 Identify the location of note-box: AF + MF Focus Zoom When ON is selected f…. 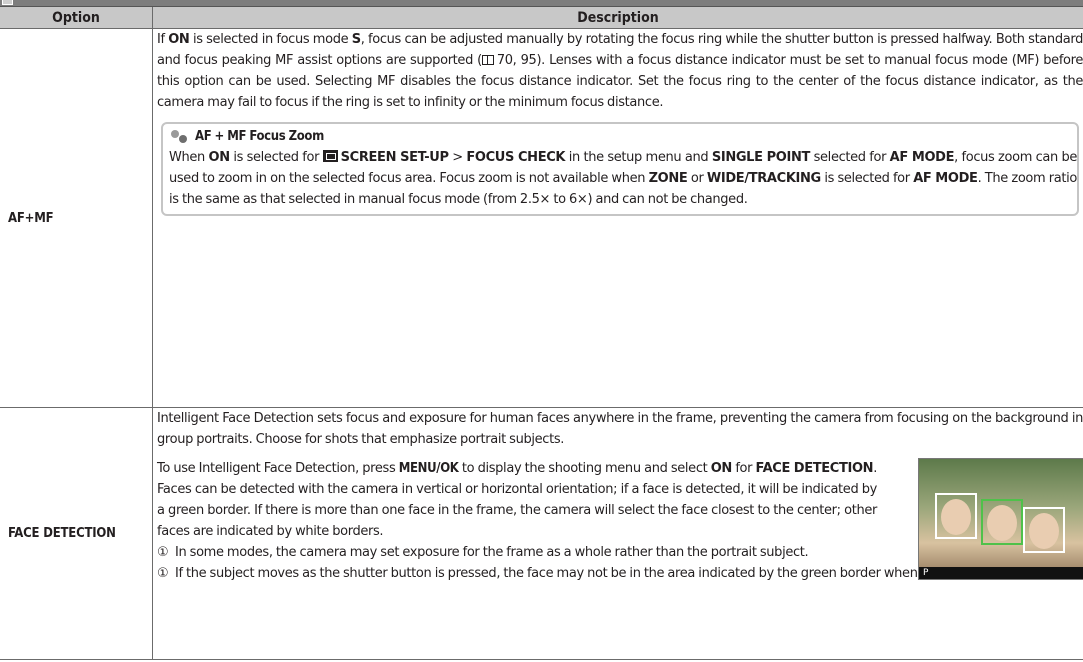
(620, 169).